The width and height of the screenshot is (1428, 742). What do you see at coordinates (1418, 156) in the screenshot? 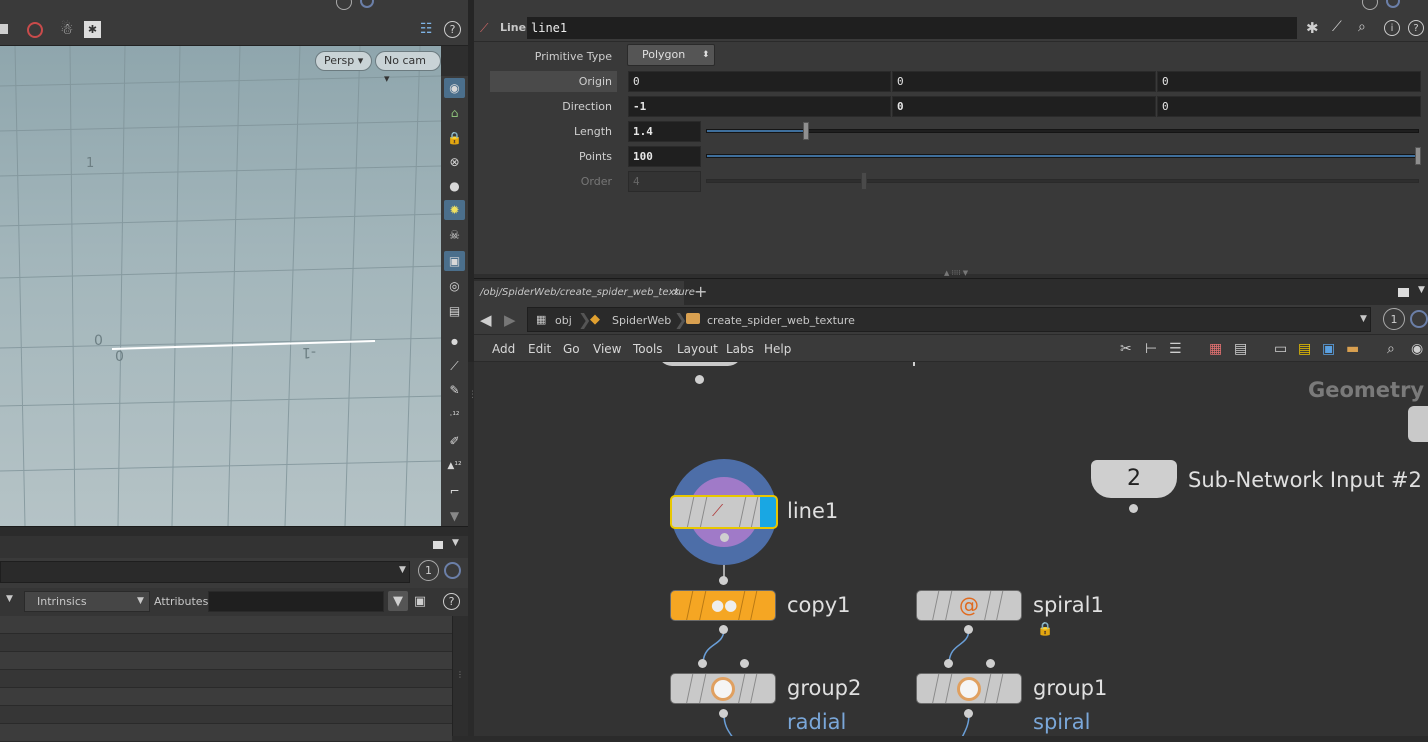
I see `points-slider-handle` at bounding box center [1418, 156].